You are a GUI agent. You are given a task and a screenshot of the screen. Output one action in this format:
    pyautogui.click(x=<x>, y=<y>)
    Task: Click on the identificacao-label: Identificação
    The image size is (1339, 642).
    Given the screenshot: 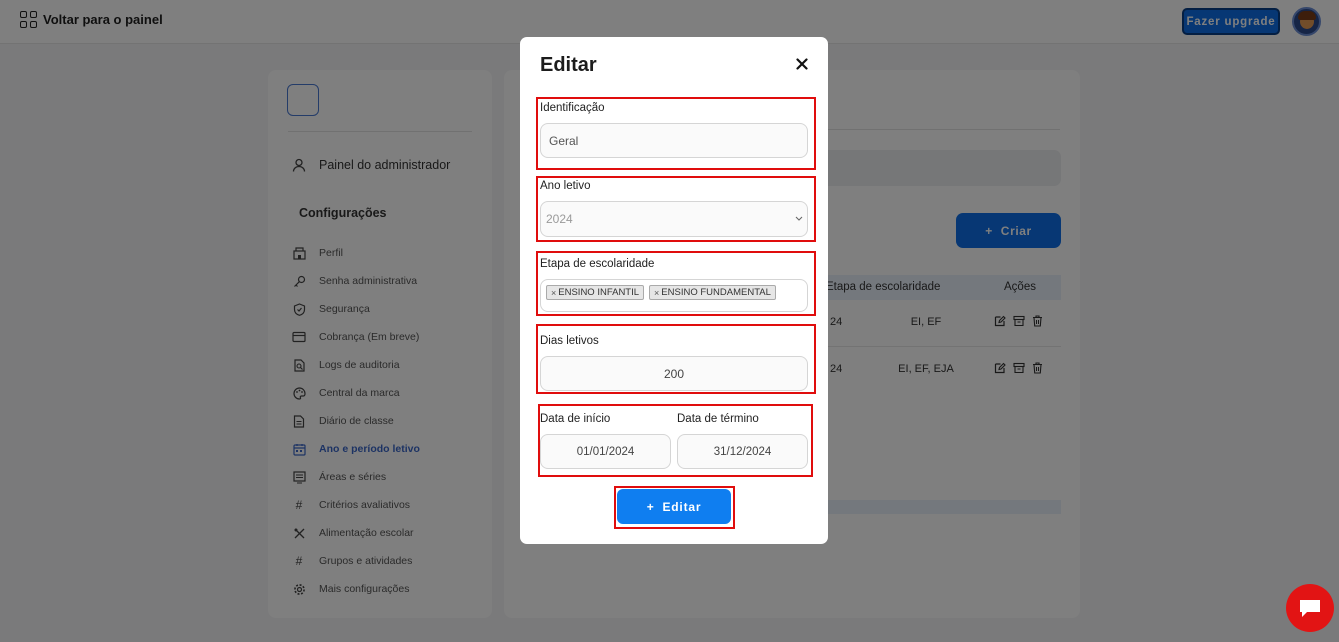 What is the action you would take?
    pyautogui.click(x=572, y=108)
    